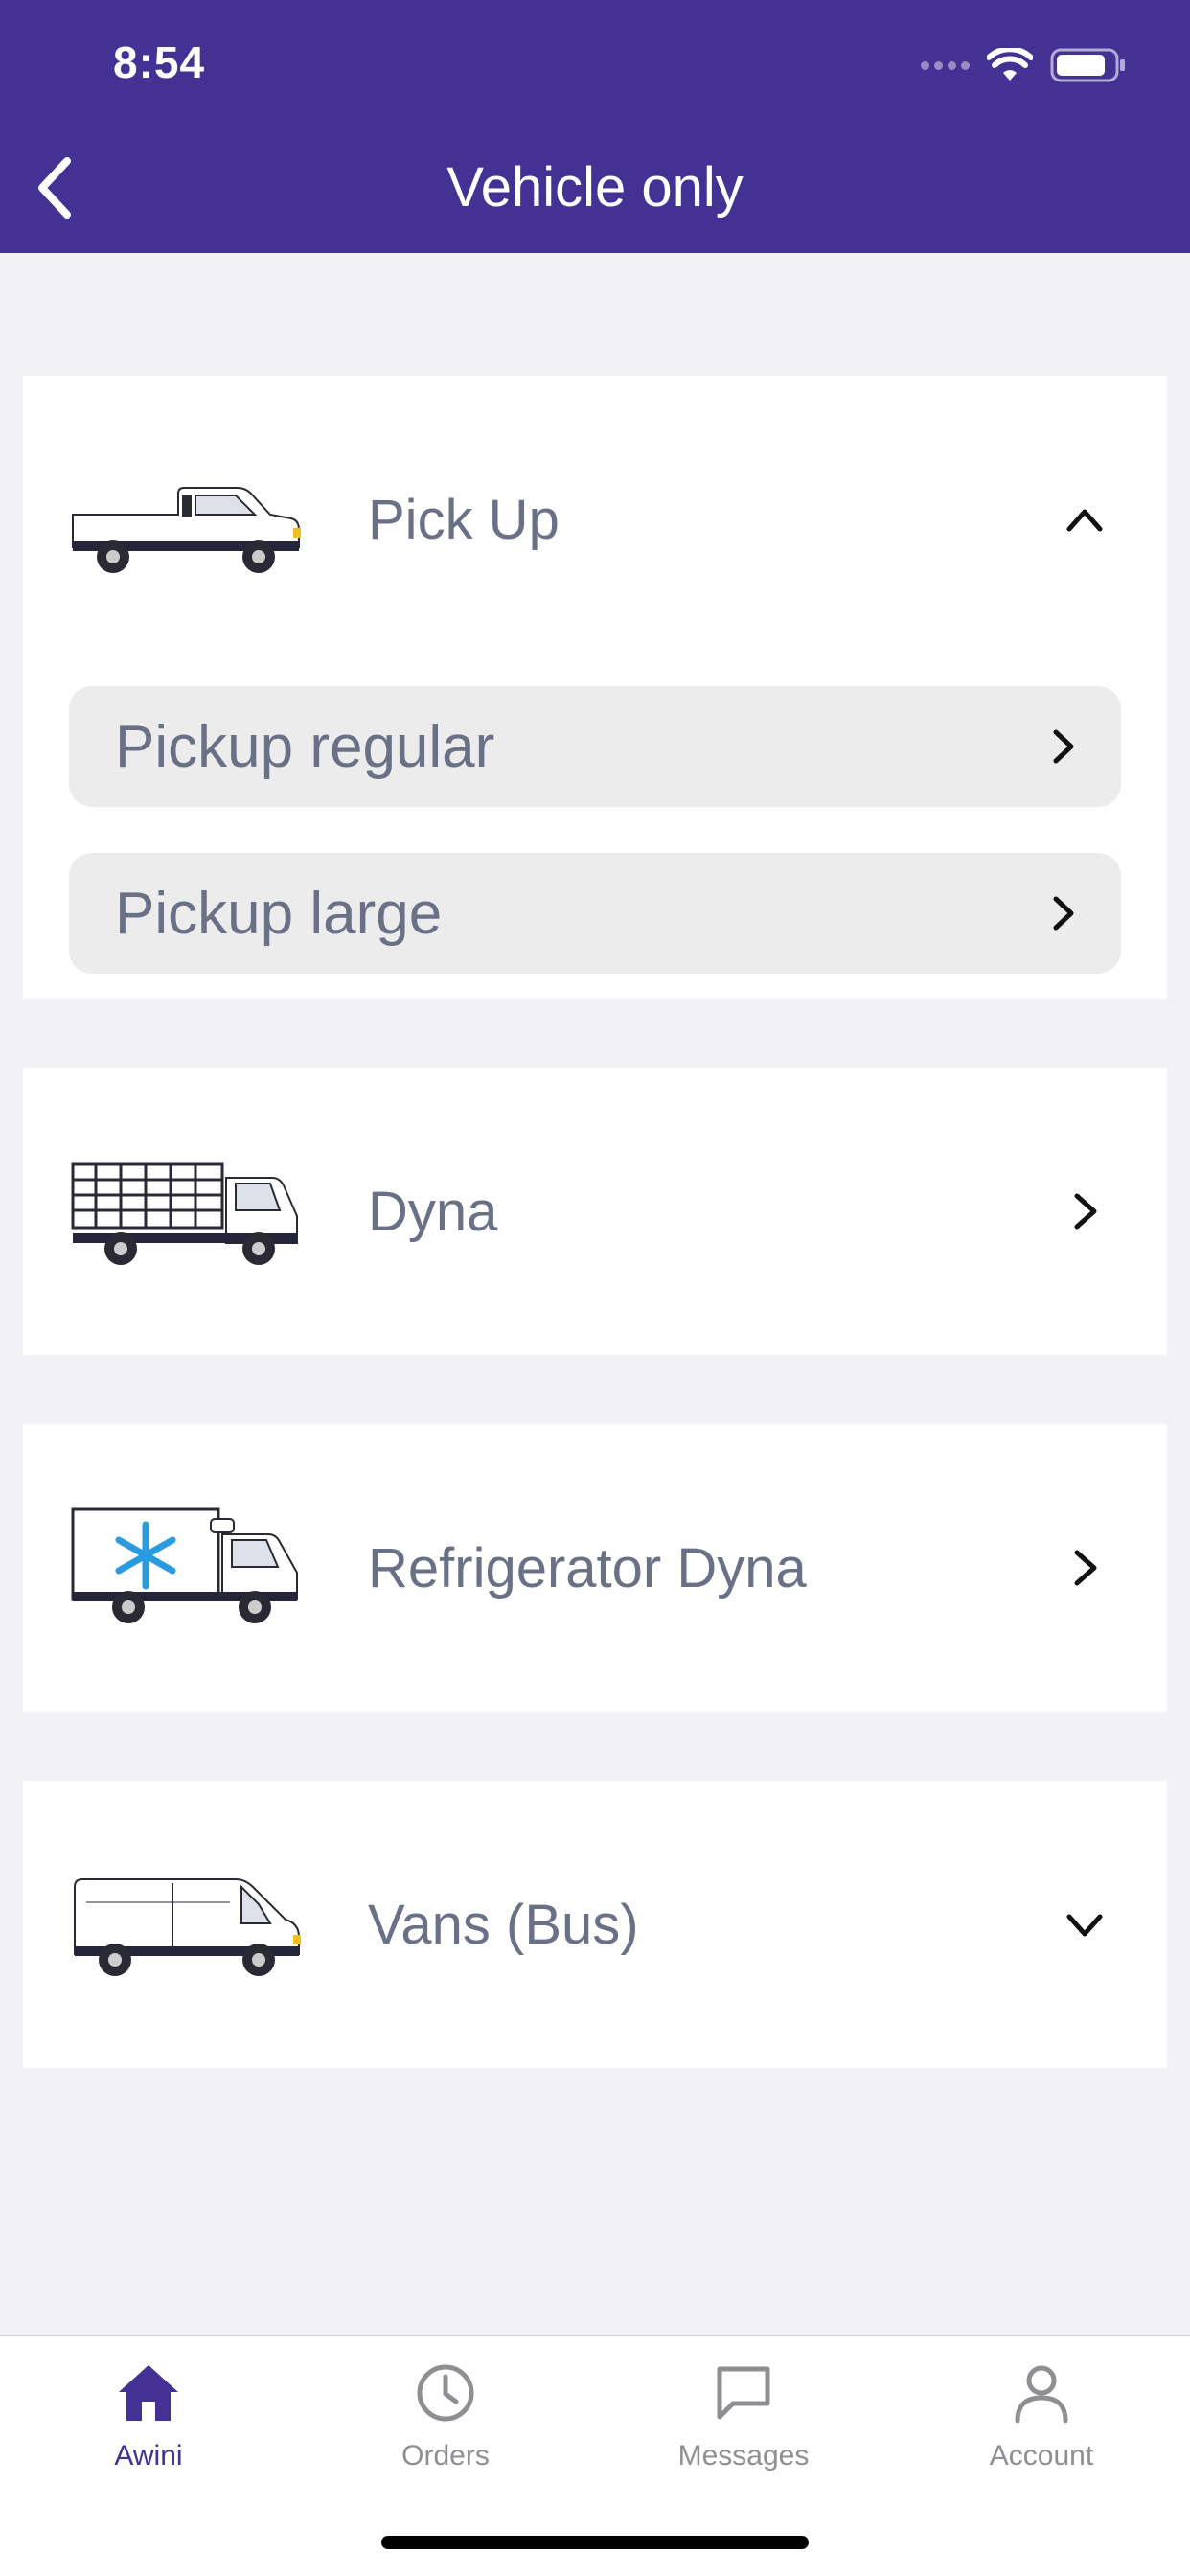  I want to click on chevron-down-icon, so click(1085, 1924).